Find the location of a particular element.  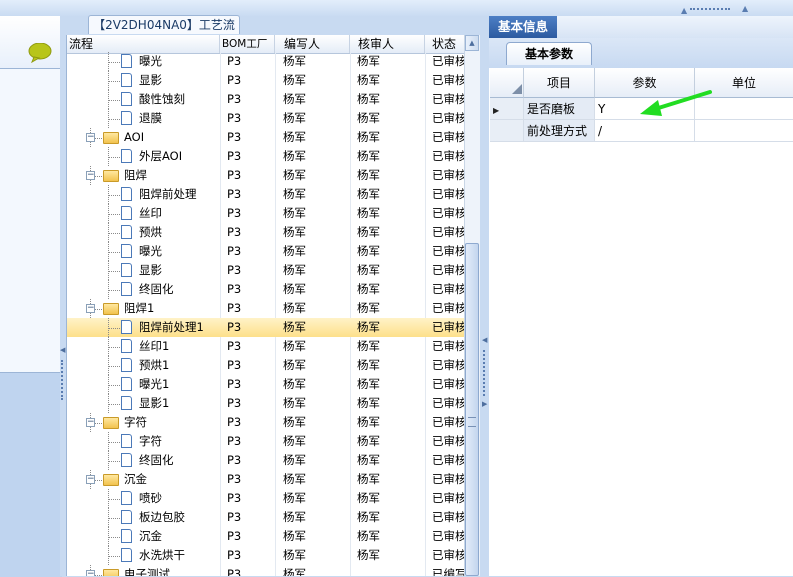

table-row: − 阻焊1 P3 杨军 杨军 已审核 is located at coordinates (266, 308).